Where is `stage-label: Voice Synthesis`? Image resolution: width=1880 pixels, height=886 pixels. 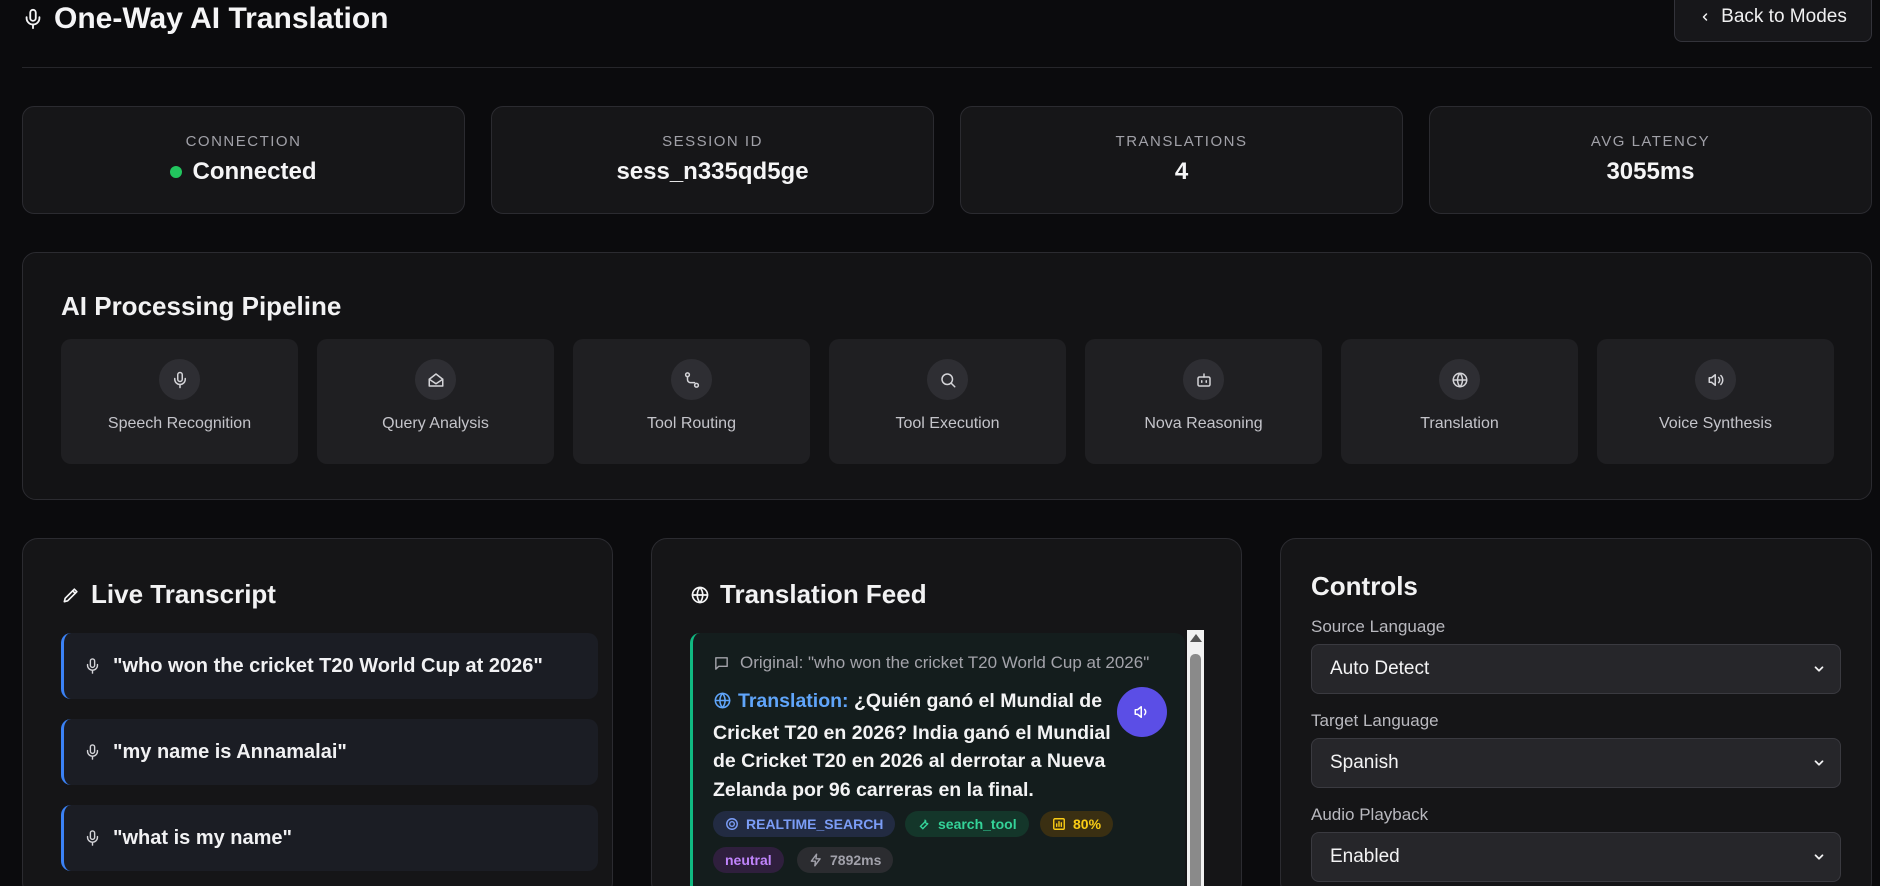
stage-label: Voice Synthesis is located at coordinates (1715, 423).